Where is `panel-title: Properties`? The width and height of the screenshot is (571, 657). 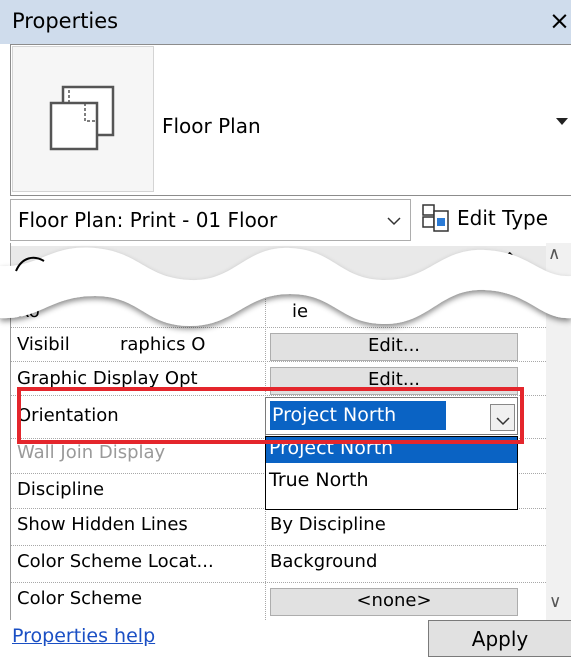 panel-title: Properties is located at coordinates (65, 21).